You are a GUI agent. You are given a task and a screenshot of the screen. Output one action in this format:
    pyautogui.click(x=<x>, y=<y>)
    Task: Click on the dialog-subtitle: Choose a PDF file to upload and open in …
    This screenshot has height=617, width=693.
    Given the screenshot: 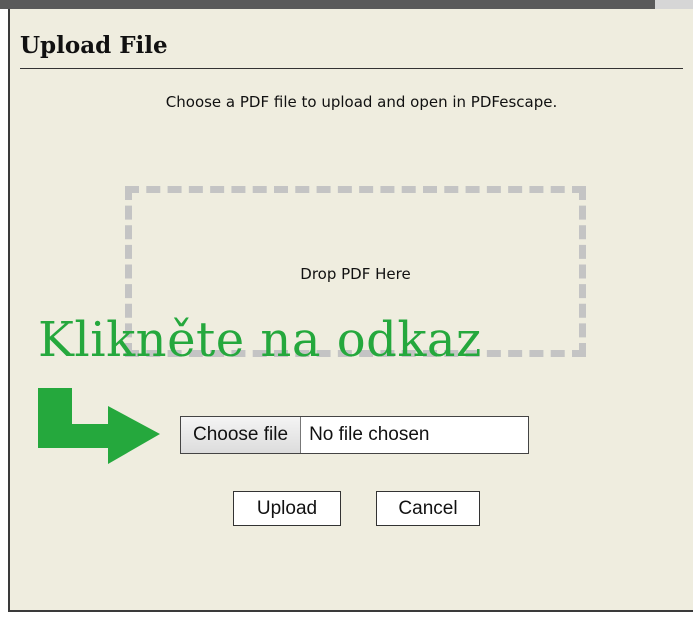 What is the action you would take?
    pyautogui.click(x=361, y=102)
    